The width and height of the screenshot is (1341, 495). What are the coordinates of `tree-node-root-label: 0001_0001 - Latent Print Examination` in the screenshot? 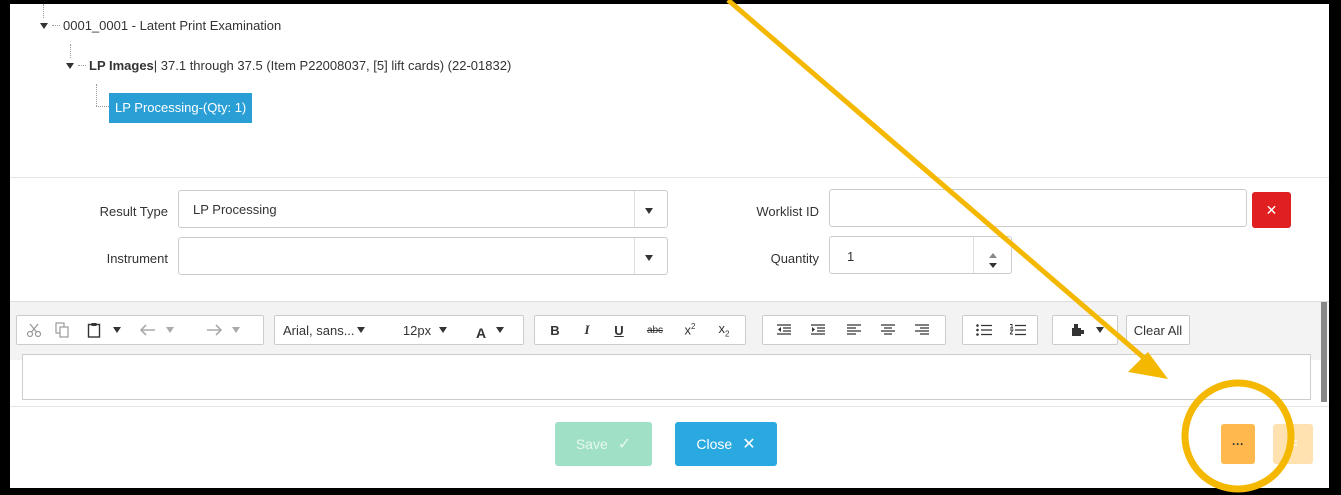 It's located at (172, 25).